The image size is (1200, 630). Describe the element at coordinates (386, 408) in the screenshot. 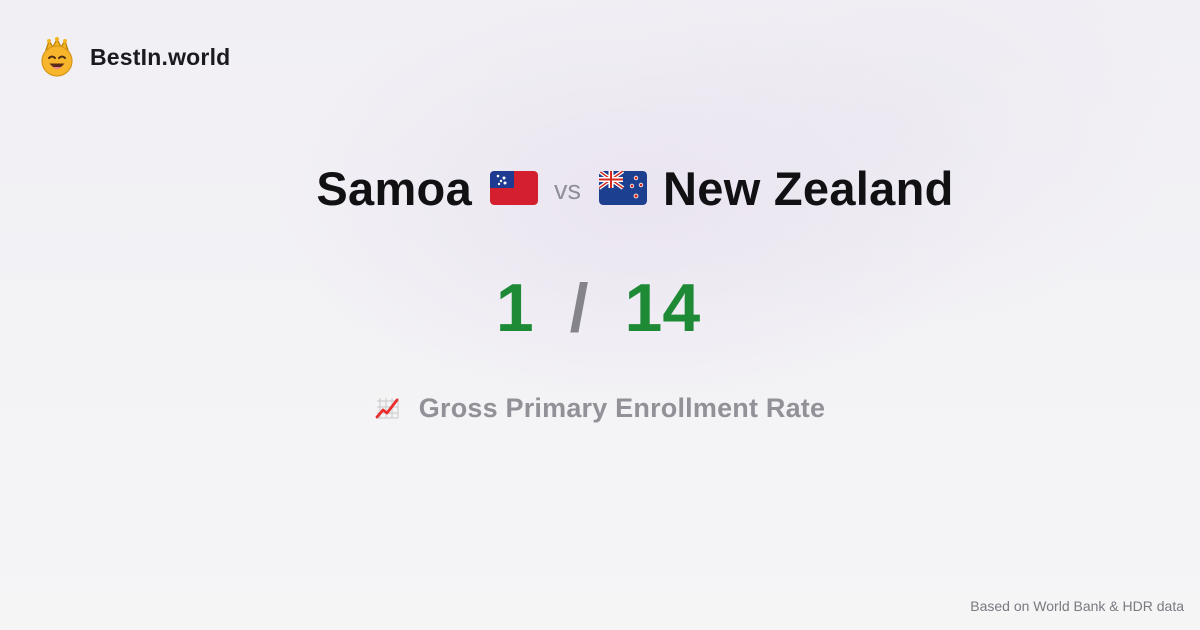

I see `chart-increasing-icon` at that location.